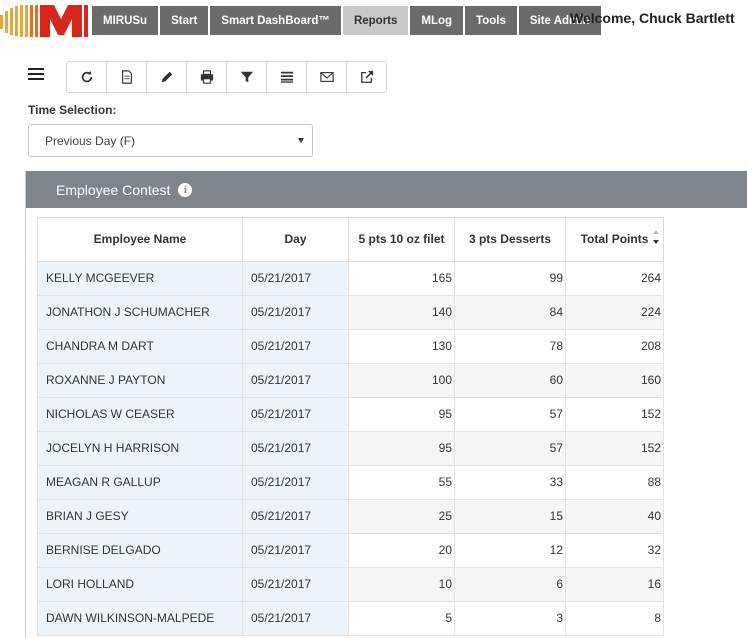  Describe the element at coordinates (491, 20) in the screenshot. I see `nav-tools: Tools` at that location.